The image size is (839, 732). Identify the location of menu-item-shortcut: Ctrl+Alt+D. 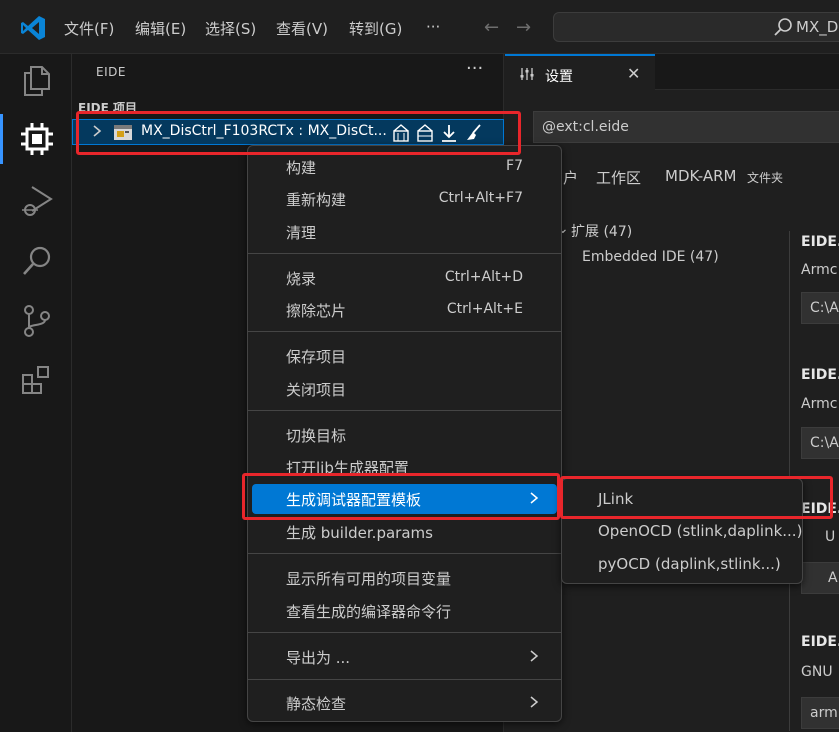
(483, 277).